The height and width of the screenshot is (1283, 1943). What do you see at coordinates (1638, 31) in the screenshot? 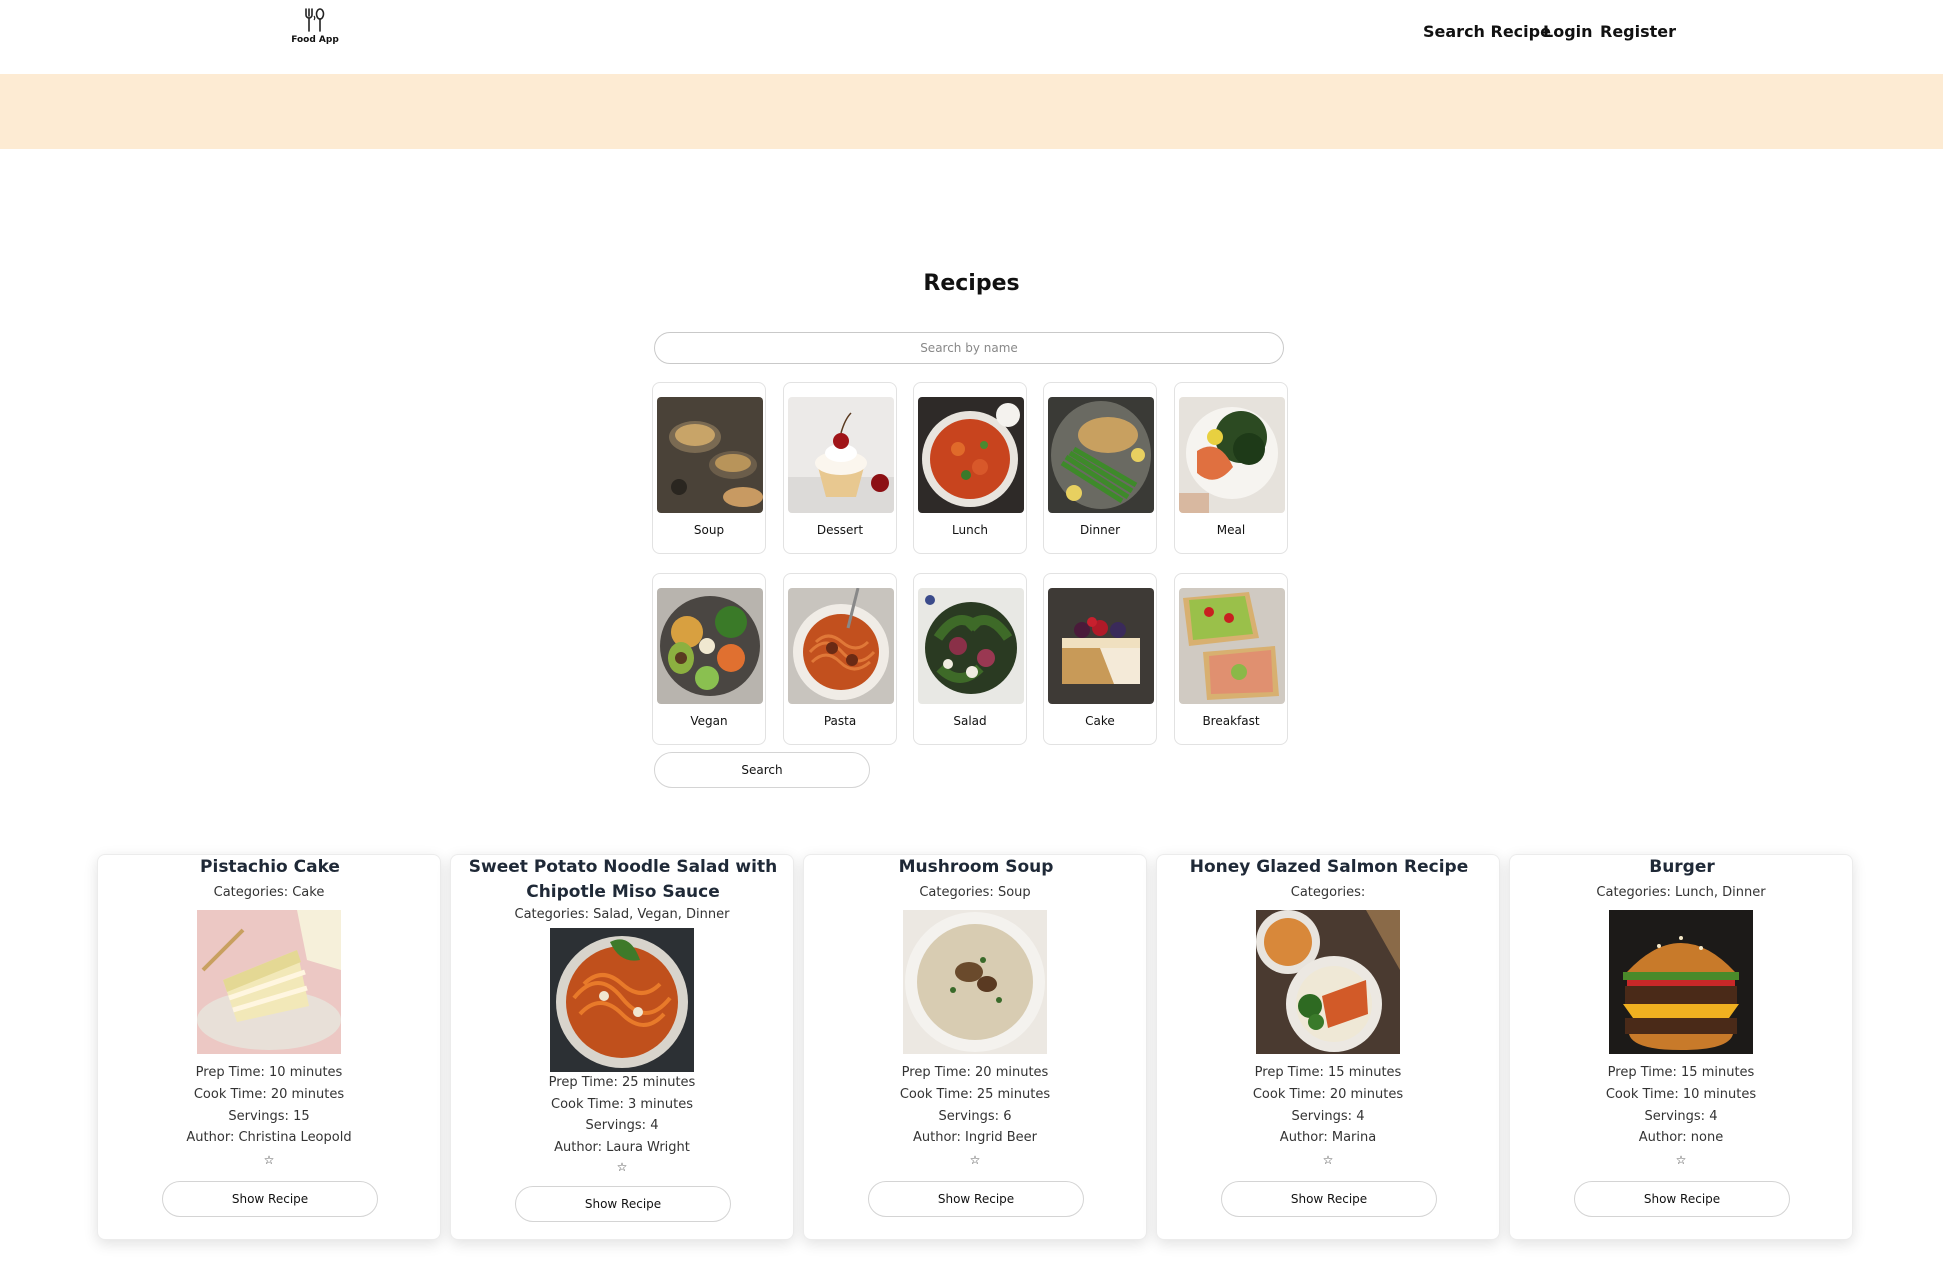
I see `nav-register: Register` at bounding box center [1638, 31].